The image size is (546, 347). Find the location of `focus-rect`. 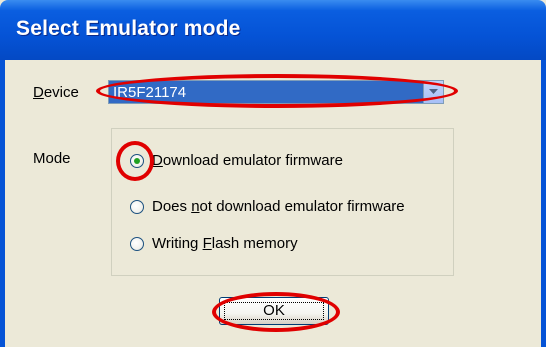

focus-rect is located at coordinates (274, 311).